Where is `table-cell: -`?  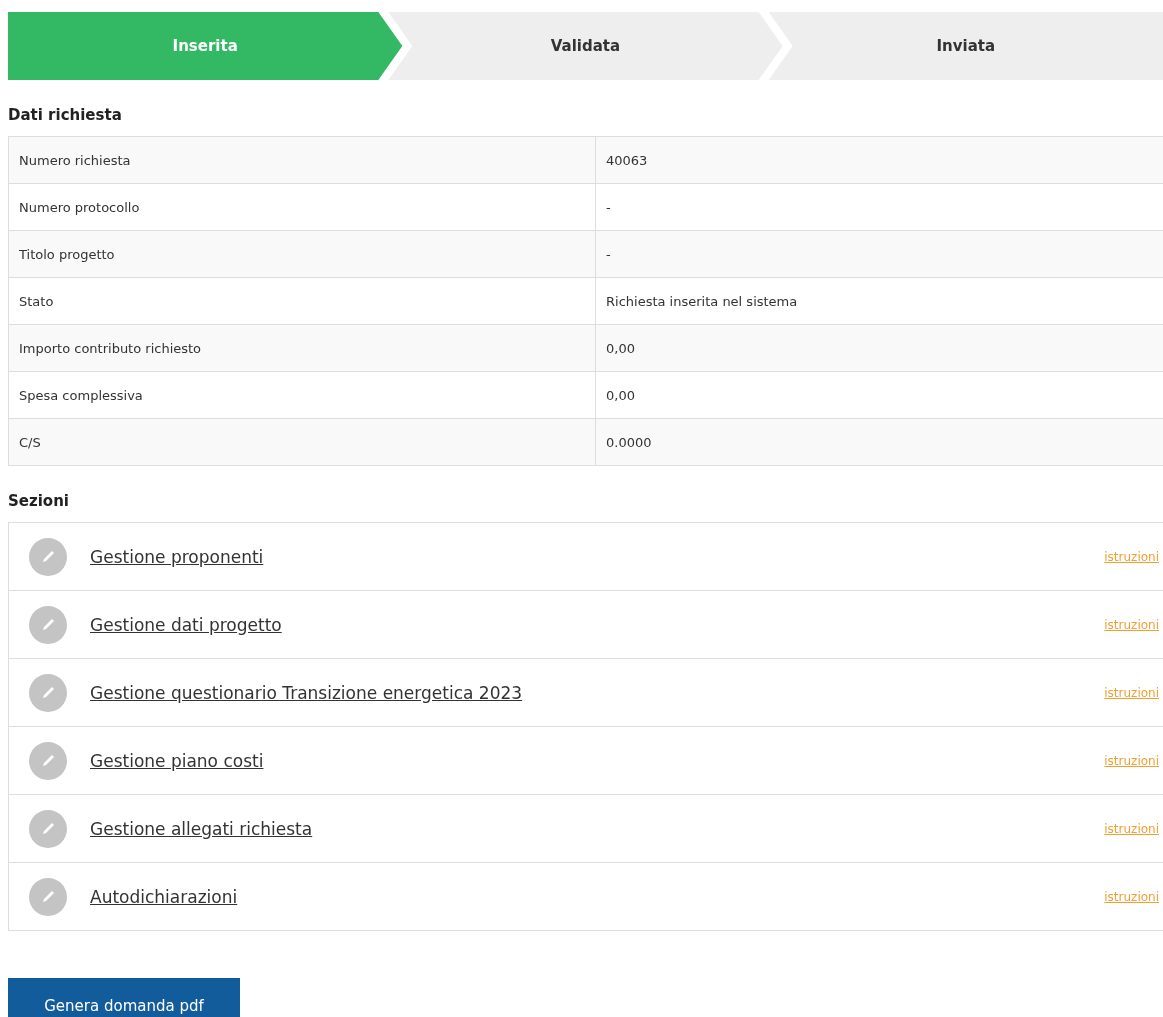 table-cell: - is located at coordinates (879, 254).